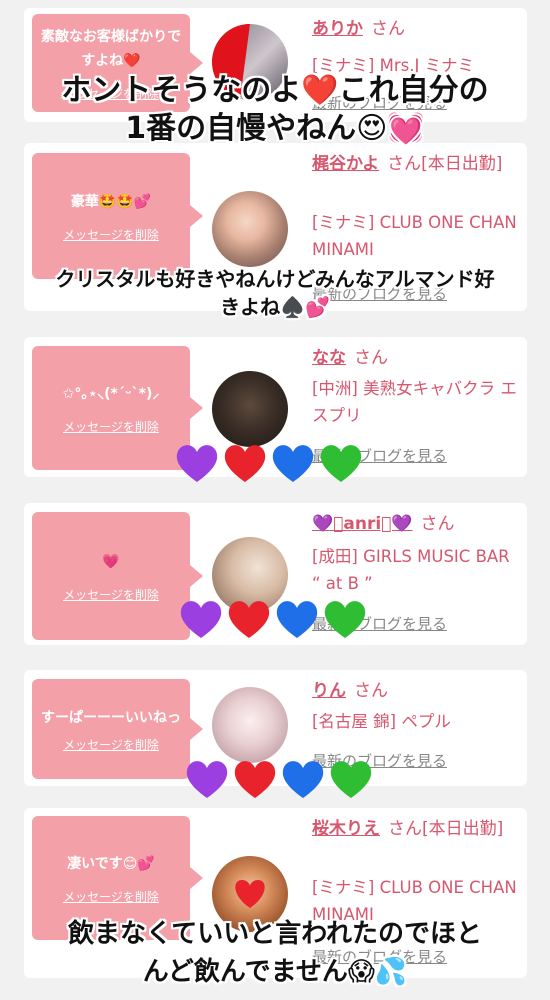  Describe the element at coordinates (275, 110) in the screenshot. I see `overlay-caption: ホントそうなのよ❤️これ自分の 1番の自慢やねん😍💓` at that location.